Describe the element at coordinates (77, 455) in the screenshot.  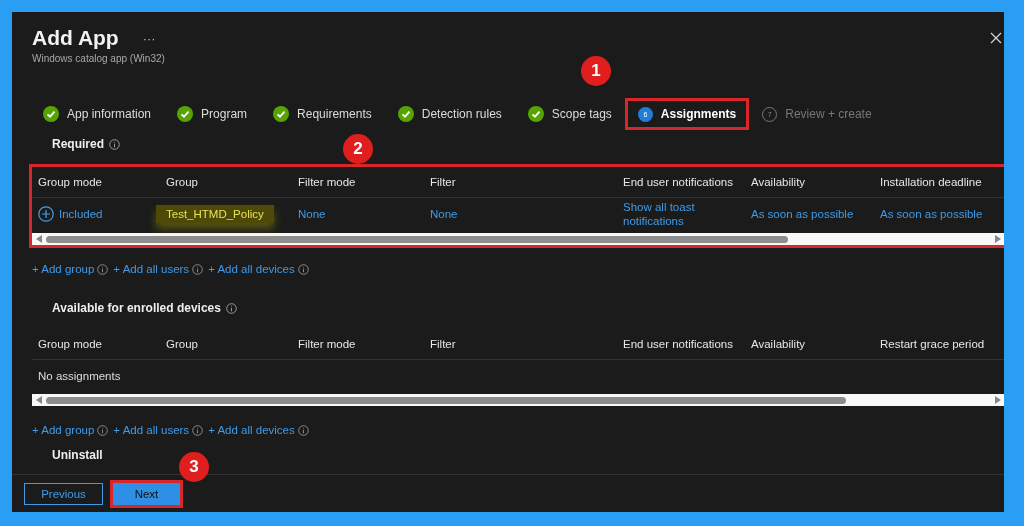
I see `section-title: Uninstall` at that location.